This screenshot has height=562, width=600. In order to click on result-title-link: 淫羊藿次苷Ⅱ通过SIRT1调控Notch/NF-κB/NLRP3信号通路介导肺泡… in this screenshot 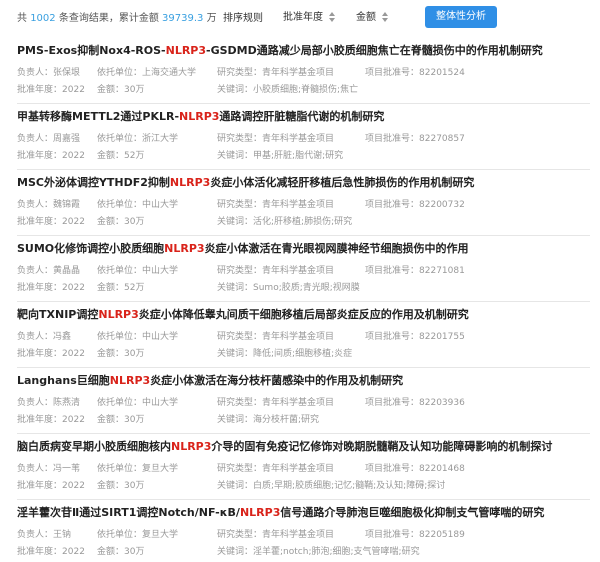, I will do `click(307, 512)`.